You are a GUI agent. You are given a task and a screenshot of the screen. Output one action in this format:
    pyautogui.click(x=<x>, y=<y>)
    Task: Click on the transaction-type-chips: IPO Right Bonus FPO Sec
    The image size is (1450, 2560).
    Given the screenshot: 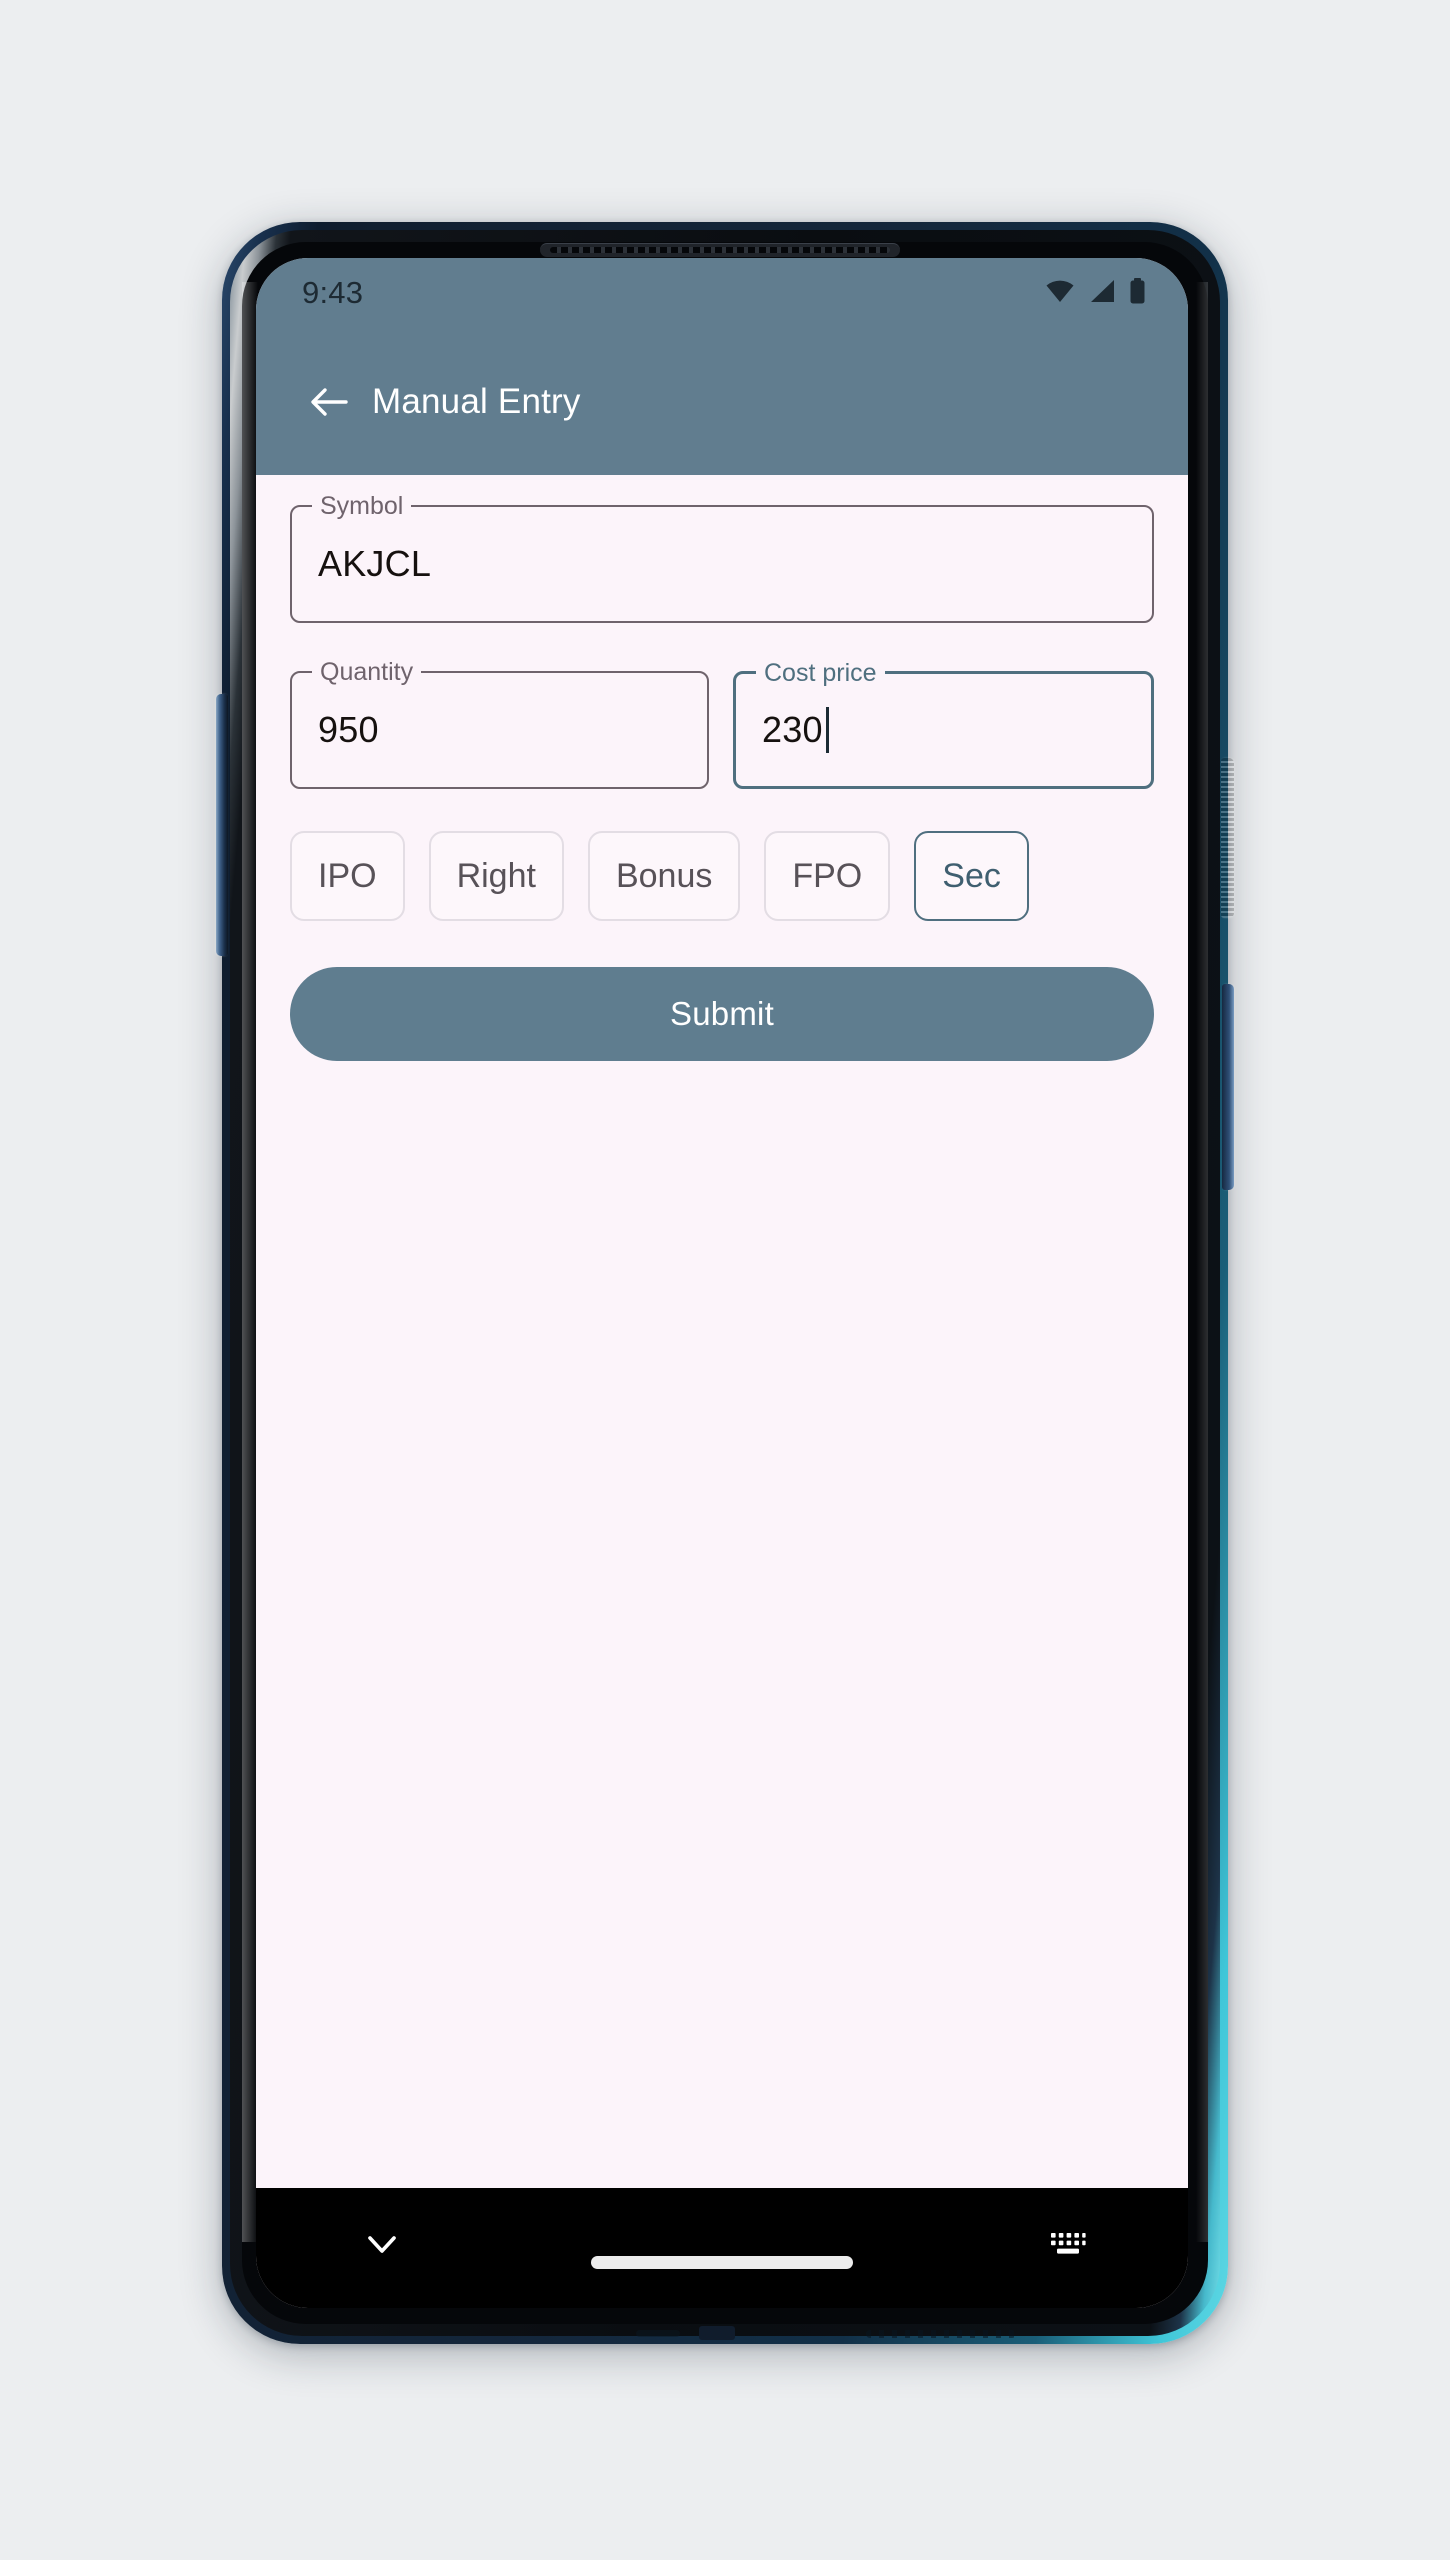 What is the action you would take?
    pyautogui.click(x=722, y=876)
    